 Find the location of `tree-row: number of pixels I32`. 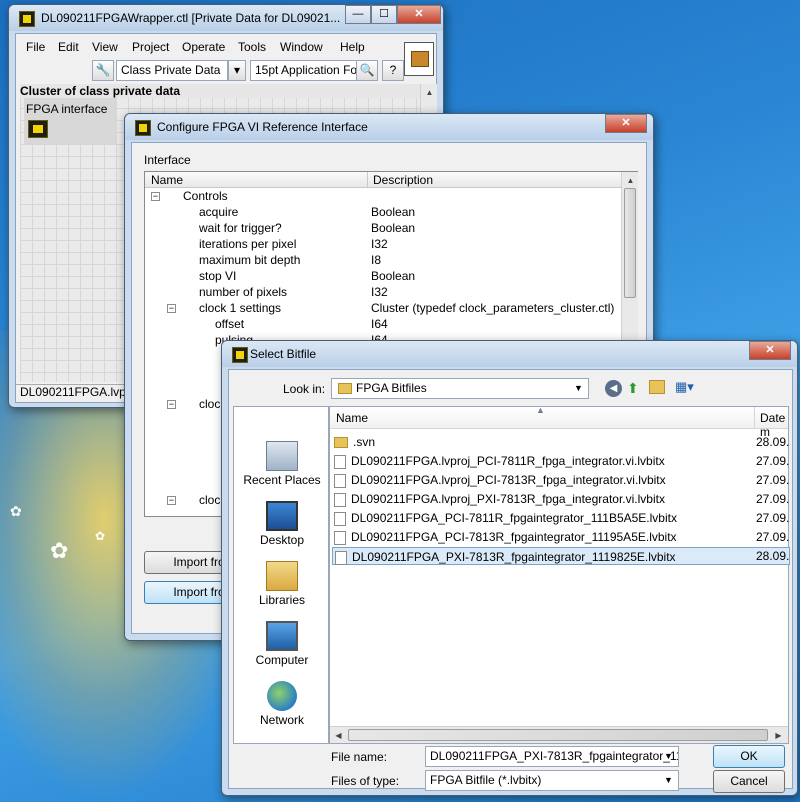

tree-row: number of pixels I32 is located at coordinates (383, 292).